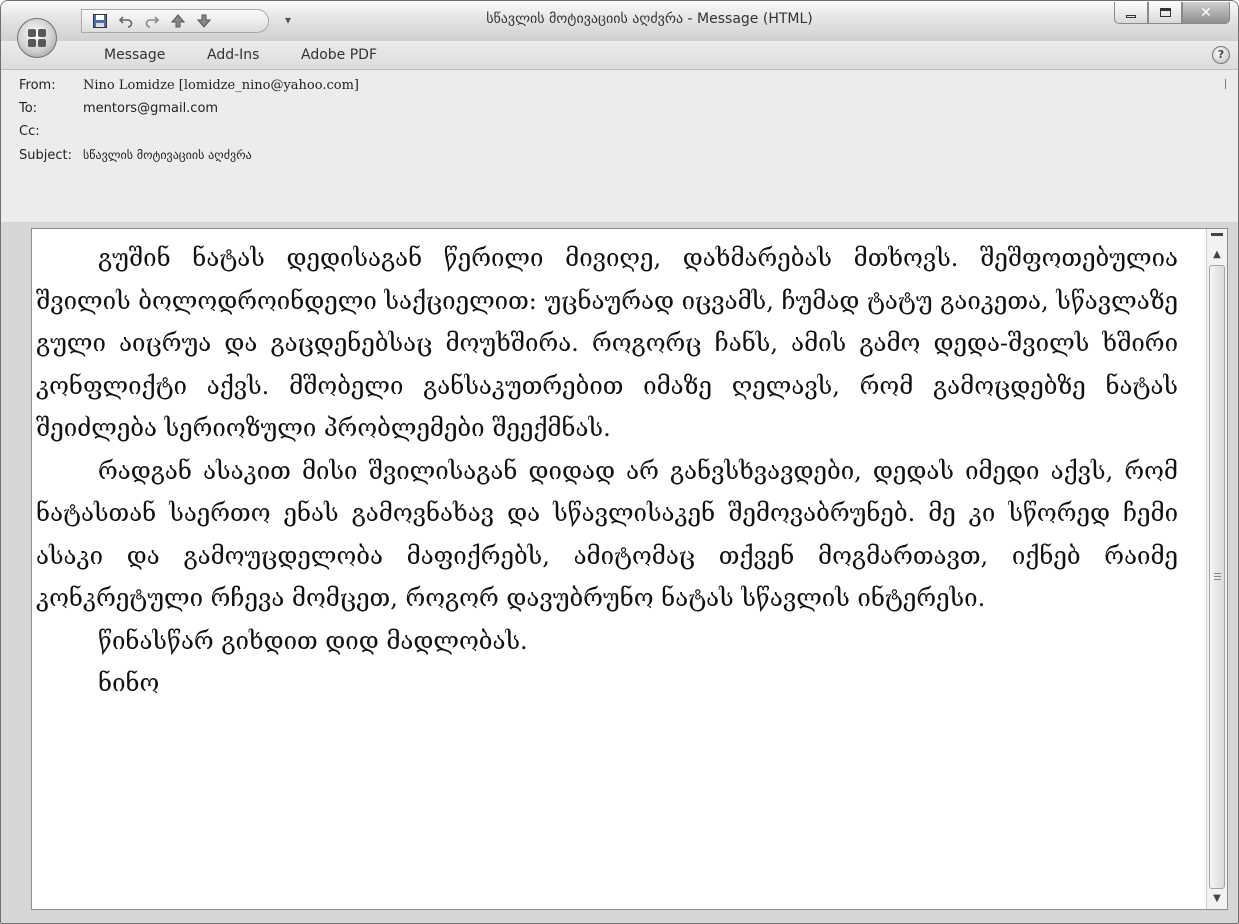  I want to click on header-divider, so click(1225, 84).